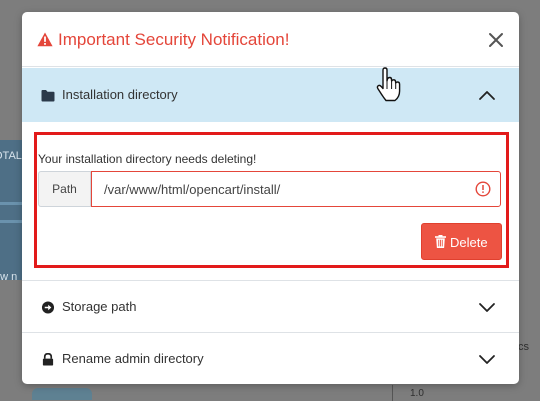 The image size is (540, 401). Describe the element at coordinates (48, 359) in the screenshot. I see `lock-icon` at that location.